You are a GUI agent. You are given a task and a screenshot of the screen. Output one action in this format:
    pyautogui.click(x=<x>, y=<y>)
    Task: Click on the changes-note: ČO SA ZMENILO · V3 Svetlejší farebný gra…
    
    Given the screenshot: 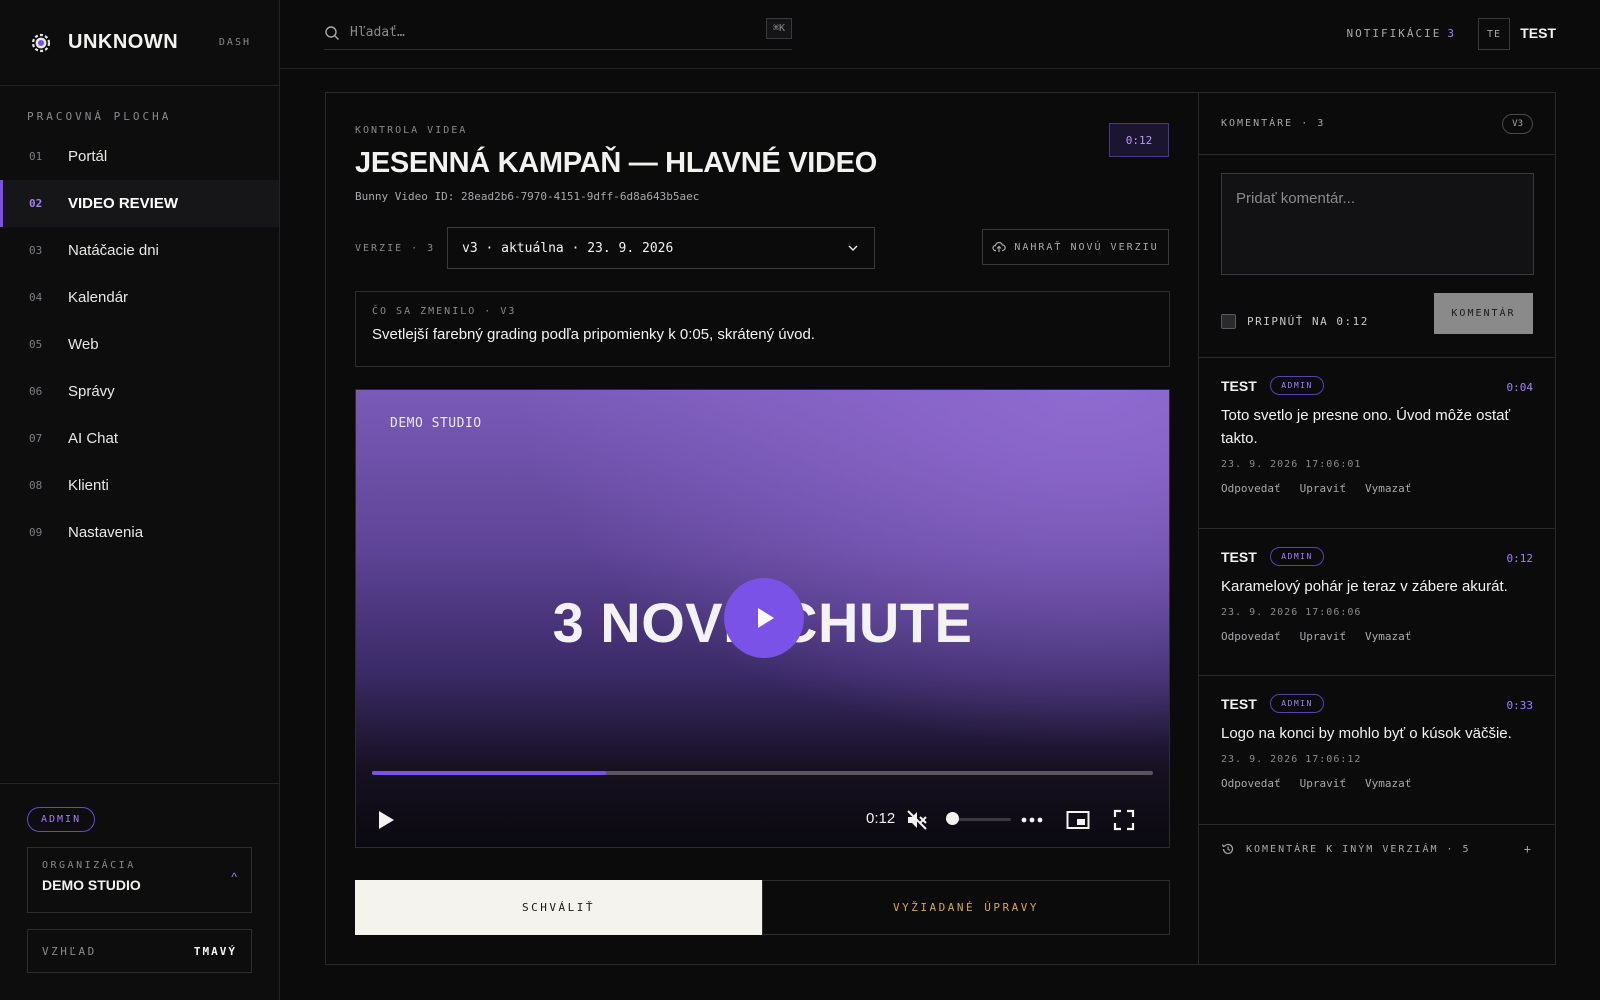 What is the action you would take?
    pyautogui.click(x=762, y=329)
    